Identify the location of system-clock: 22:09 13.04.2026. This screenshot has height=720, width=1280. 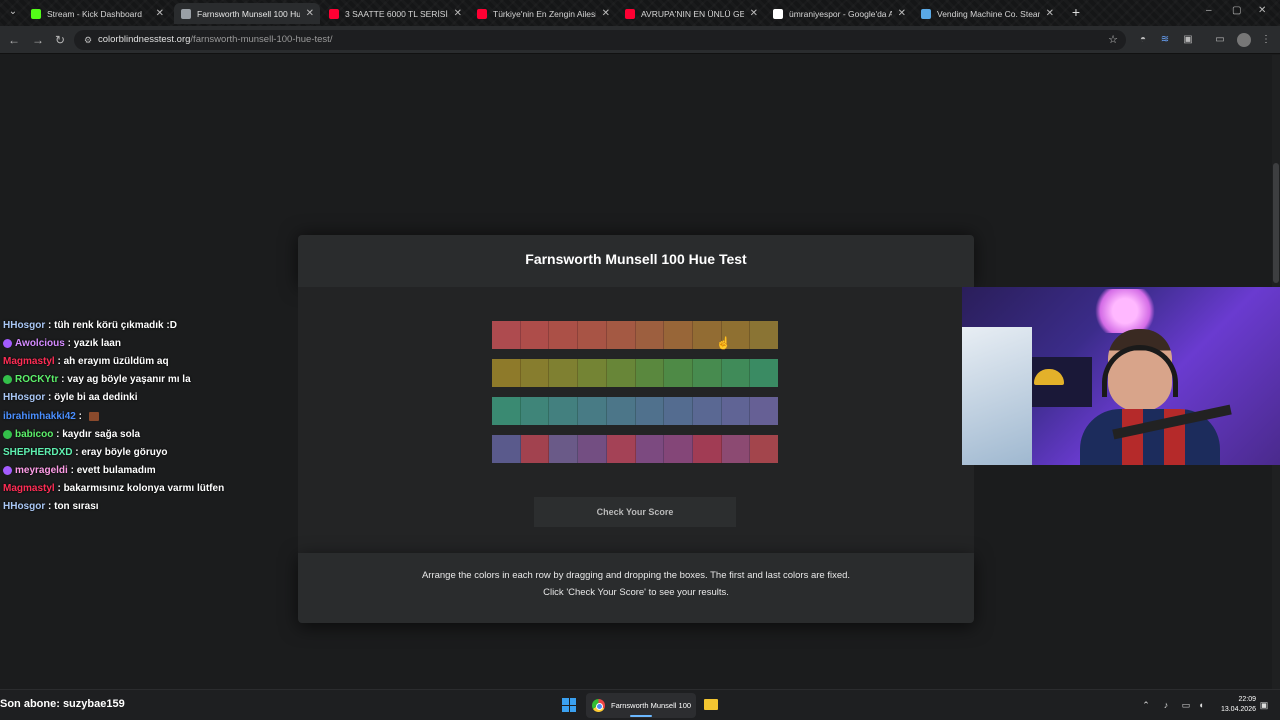
(1235, 705).